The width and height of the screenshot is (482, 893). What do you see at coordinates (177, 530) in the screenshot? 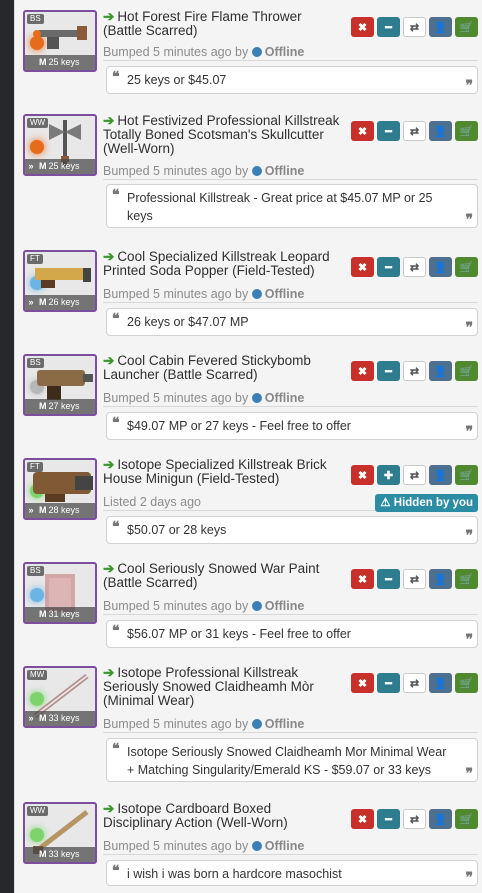
I see `message-text: $50.07 or 28 keys` at bounding box center [177, 530].